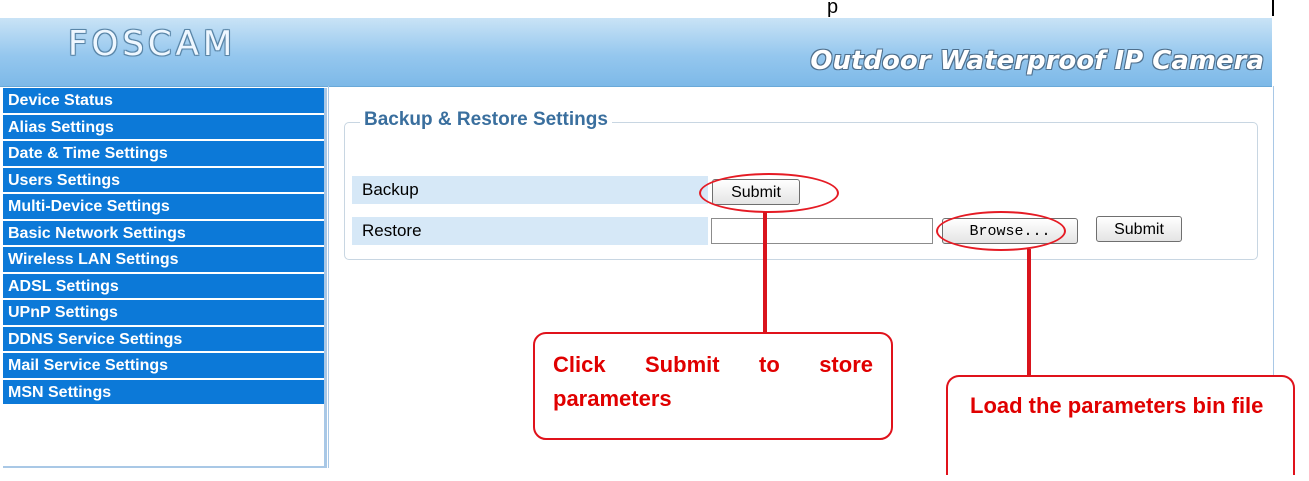  Describe the element at coordinates (163, 365) in the screenshot. I see `sidebar-item-mail-service-settings: Mail Service Settings` at that location.